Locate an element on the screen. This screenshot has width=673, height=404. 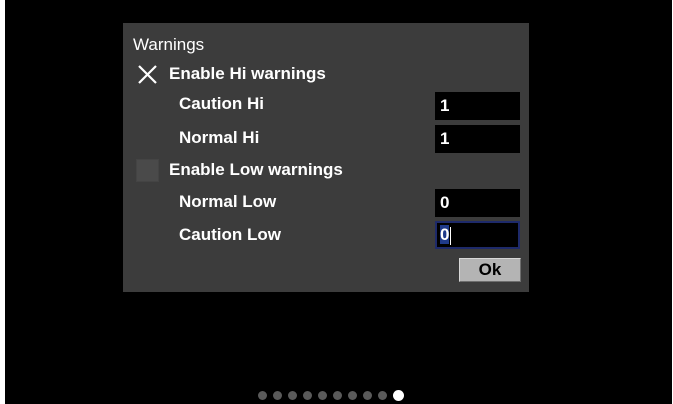
text-caret is located at coordinates (451, 235).